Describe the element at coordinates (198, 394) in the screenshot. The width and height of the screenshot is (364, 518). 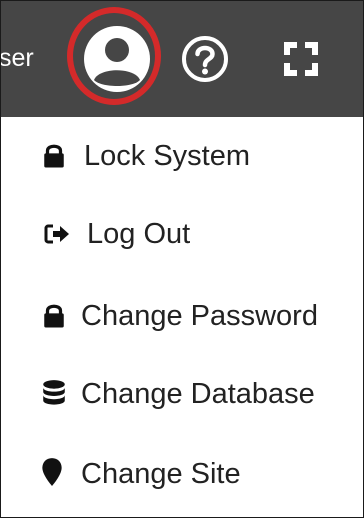
I see `menu-item-label: Change Database` at that location.